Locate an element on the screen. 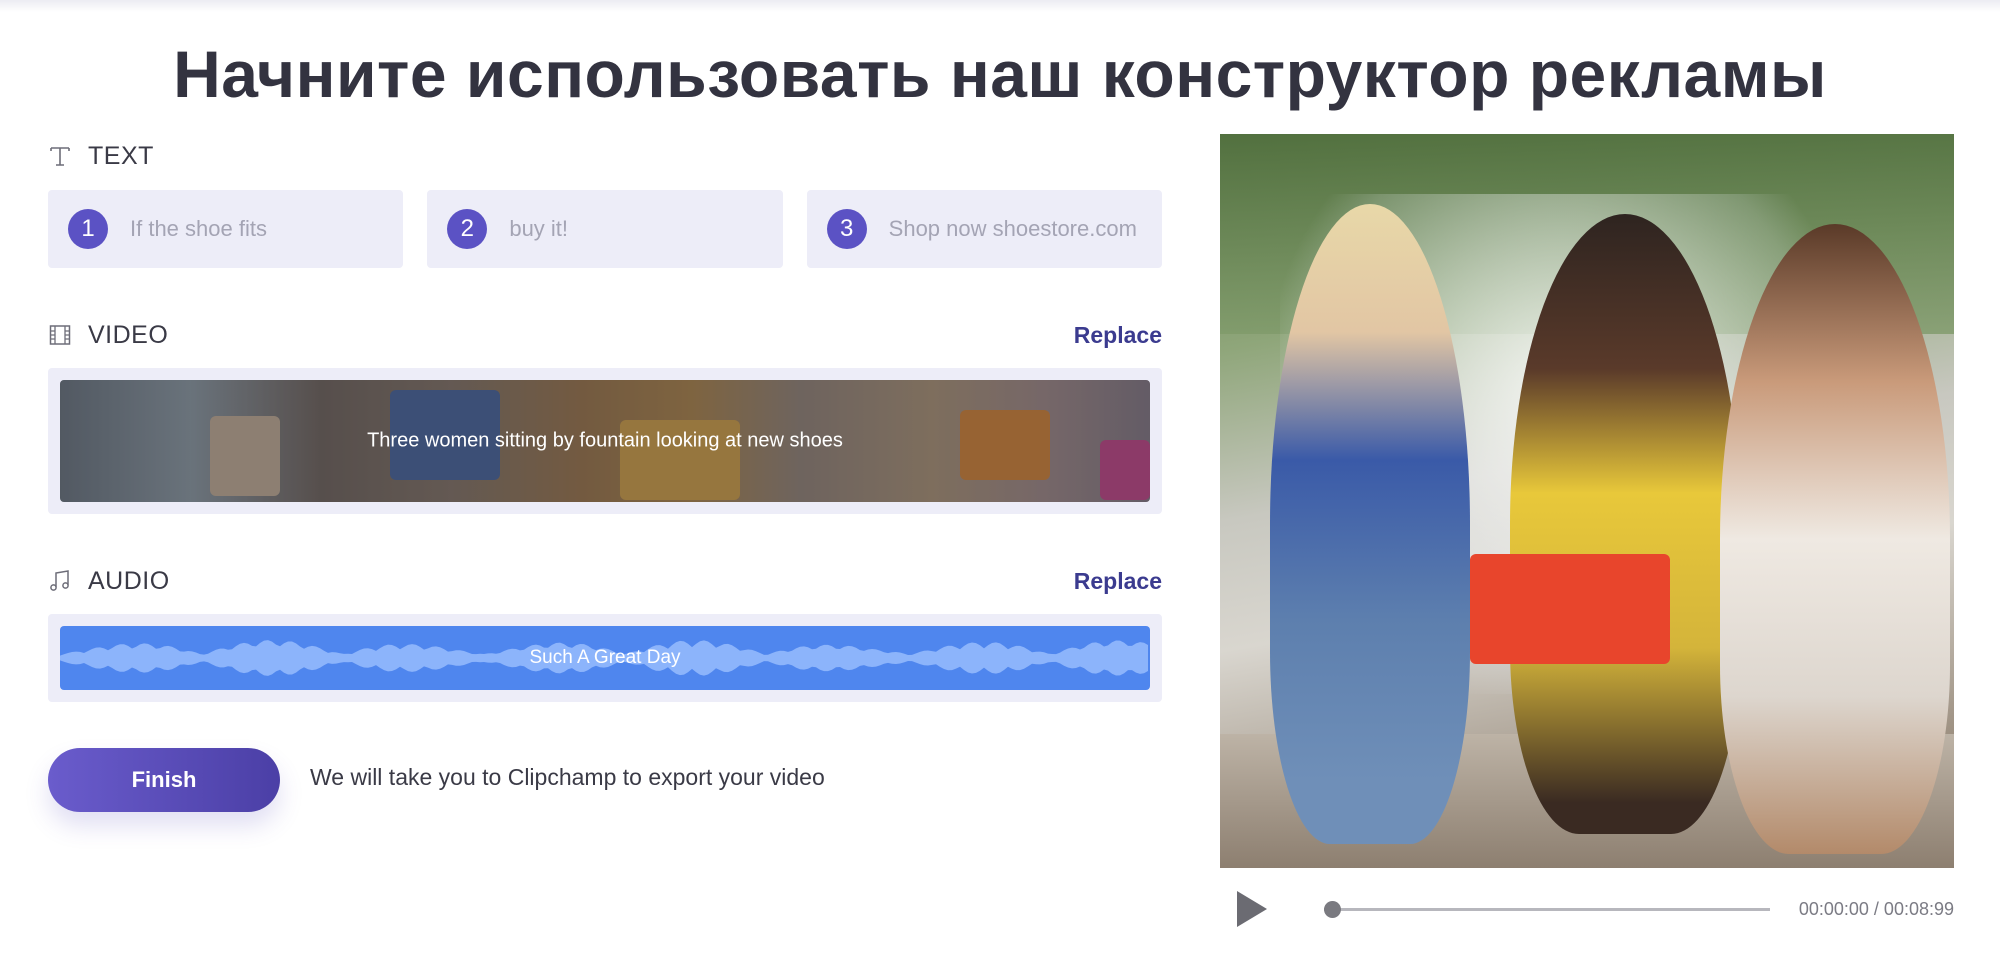 The width and height of the screenshot is (2000, 972). video-section-header: VIDEO Replace is located at coordinates (605, 335).